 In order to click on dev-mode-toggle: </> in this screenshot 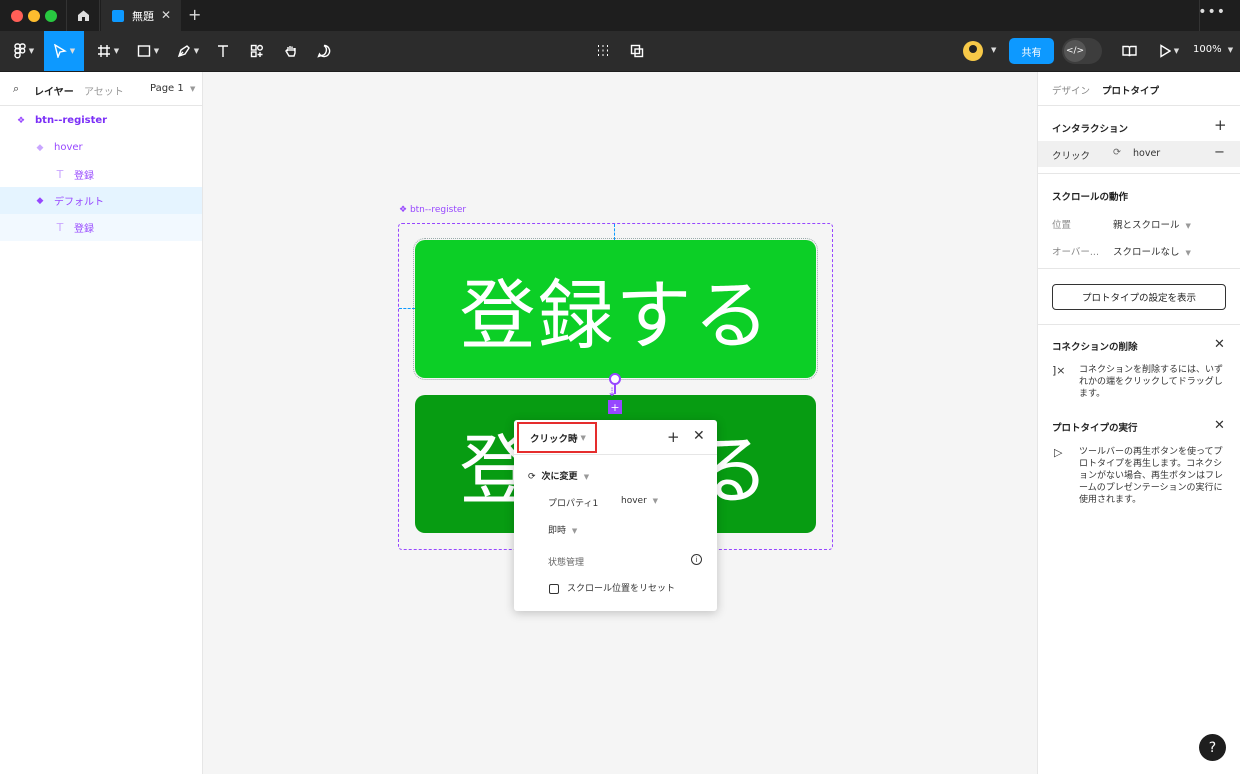, I will do `click(1082, 51)`.